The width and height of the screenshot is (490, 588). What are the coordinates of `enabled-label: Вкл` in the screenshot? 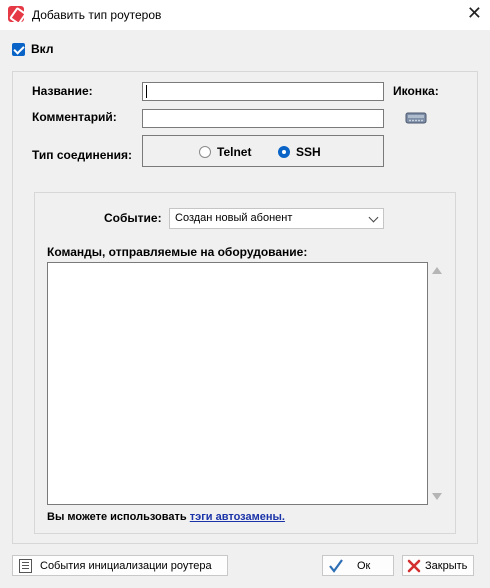 It's located at (42, 49).